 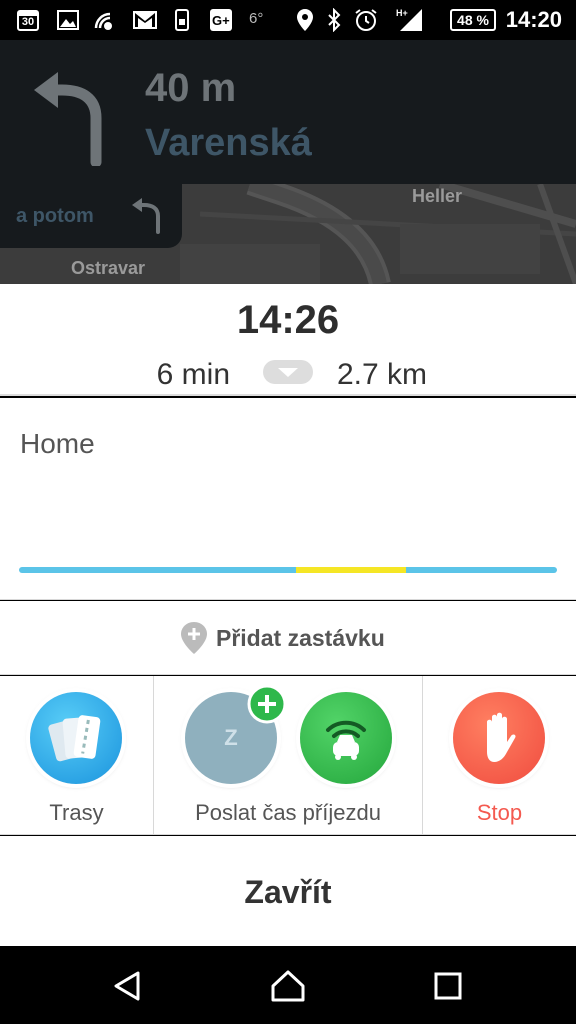 What do you see at coordinates (501, 737) in the screenshot?
I see `stop-hand-icon` at bounding box center [501, 737].